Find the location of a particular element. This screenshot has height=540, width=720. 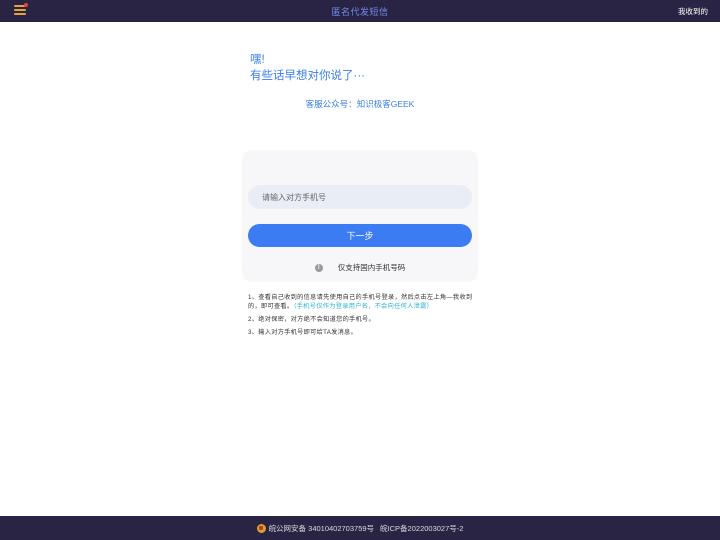

greeting-line-1: 嘿! is located at coordinates (257, 60).